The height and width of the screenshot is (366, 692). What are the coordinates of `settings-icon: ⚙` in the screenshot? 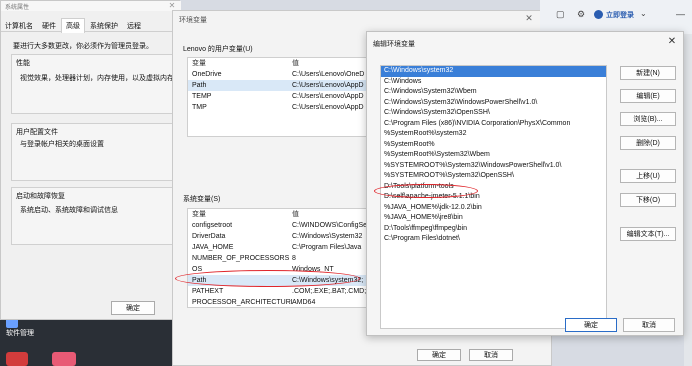 It's located at (581, 14).